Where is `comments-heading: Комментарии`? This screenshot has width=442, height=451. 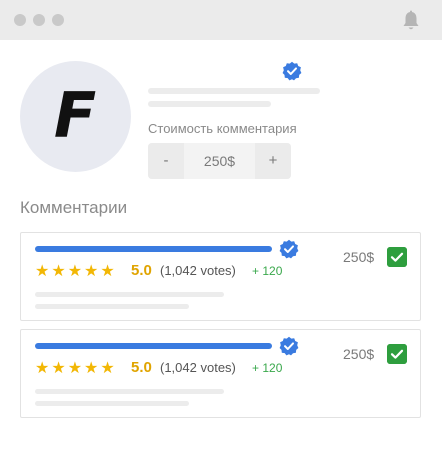 comments-heading: Комментарии is located at coordinates (74, 207).